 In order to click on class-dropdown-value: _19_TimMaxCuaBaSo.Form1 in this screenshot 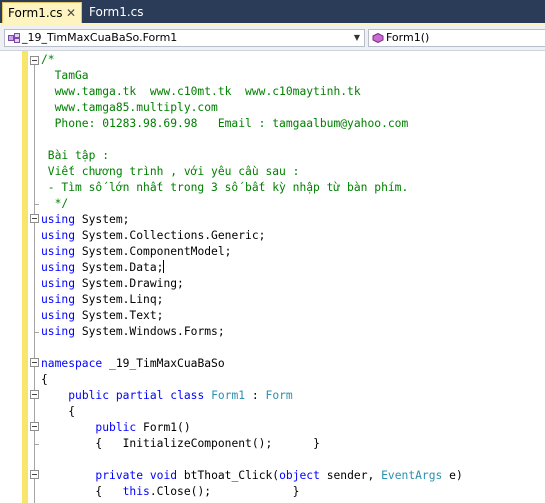, I will do `click(100, 37)`.